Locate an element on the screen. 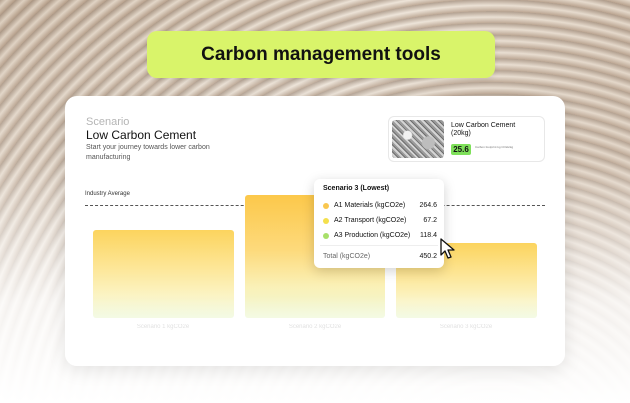 The height and width of the screenshot is (403, 630). tooltip-total: Total (kgCO2e) 450.2 is located at coordinates (380, 256).